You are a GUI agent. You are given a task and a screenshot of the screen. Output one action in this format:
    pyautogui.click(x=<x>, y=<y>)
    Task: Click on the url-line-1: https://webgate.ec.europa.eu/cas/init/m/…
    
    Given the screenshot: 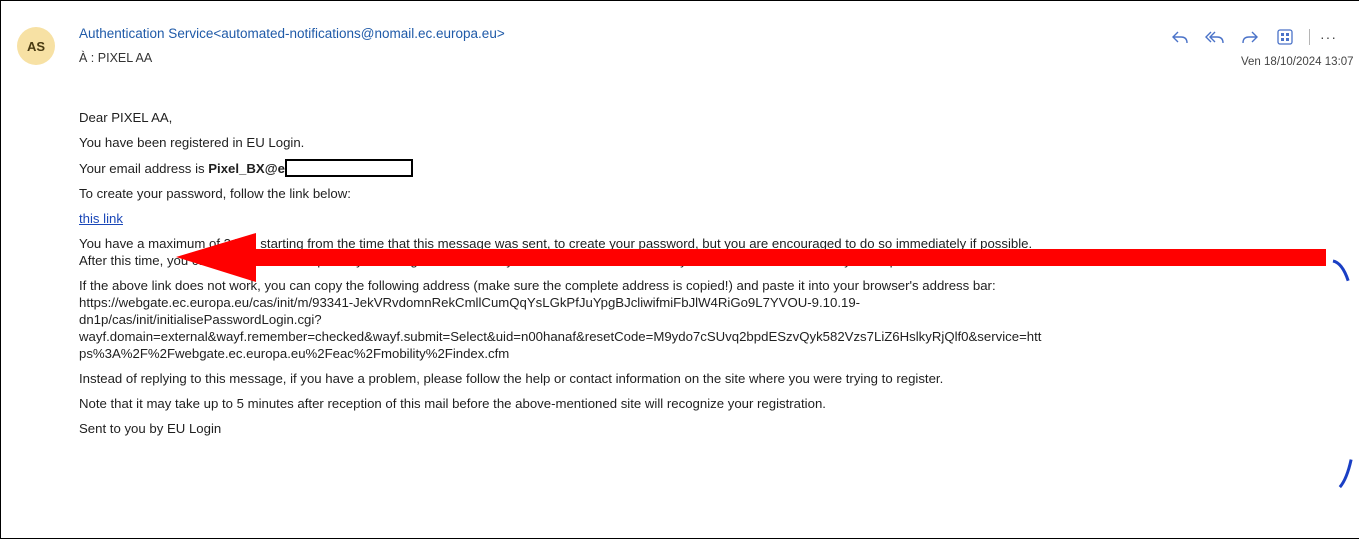 What is the action you would take?
    pyautogui.click(x=719, y=302)
    